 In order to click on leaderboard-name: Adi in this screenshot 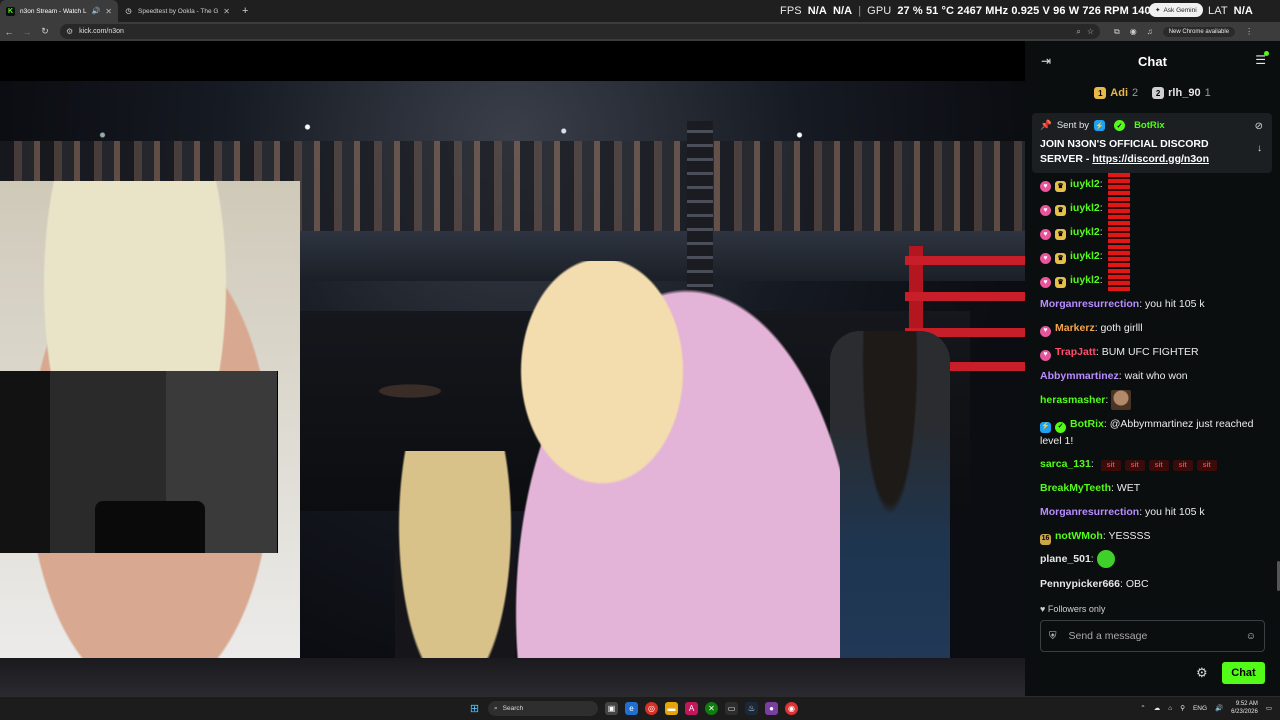, I will do `click(1119, 93)`.